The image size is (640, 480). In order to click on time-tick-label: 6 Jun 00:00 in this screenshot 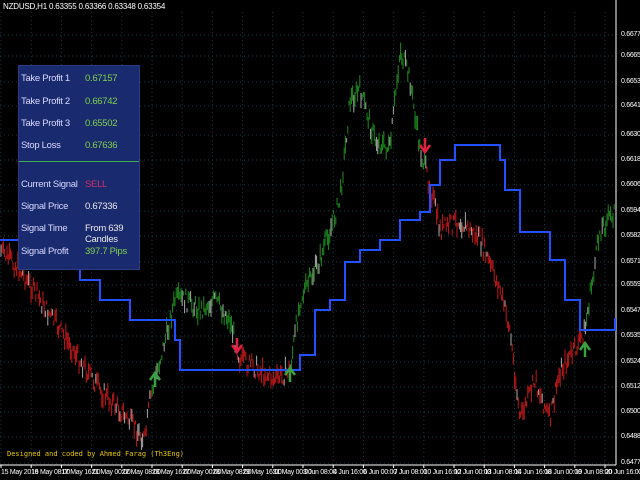, I will do `click(380, 472)`.